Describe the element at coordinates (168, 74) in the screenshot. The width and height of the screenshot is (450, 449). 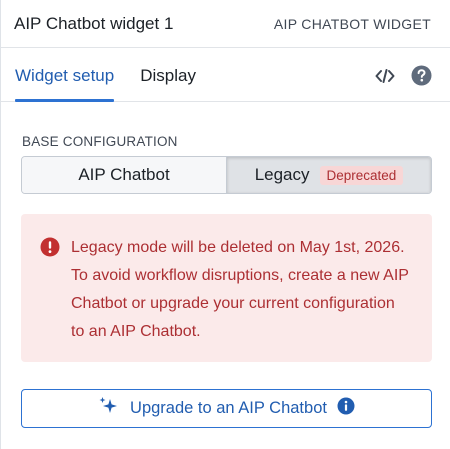
I see `tab-display: Display` at that location.